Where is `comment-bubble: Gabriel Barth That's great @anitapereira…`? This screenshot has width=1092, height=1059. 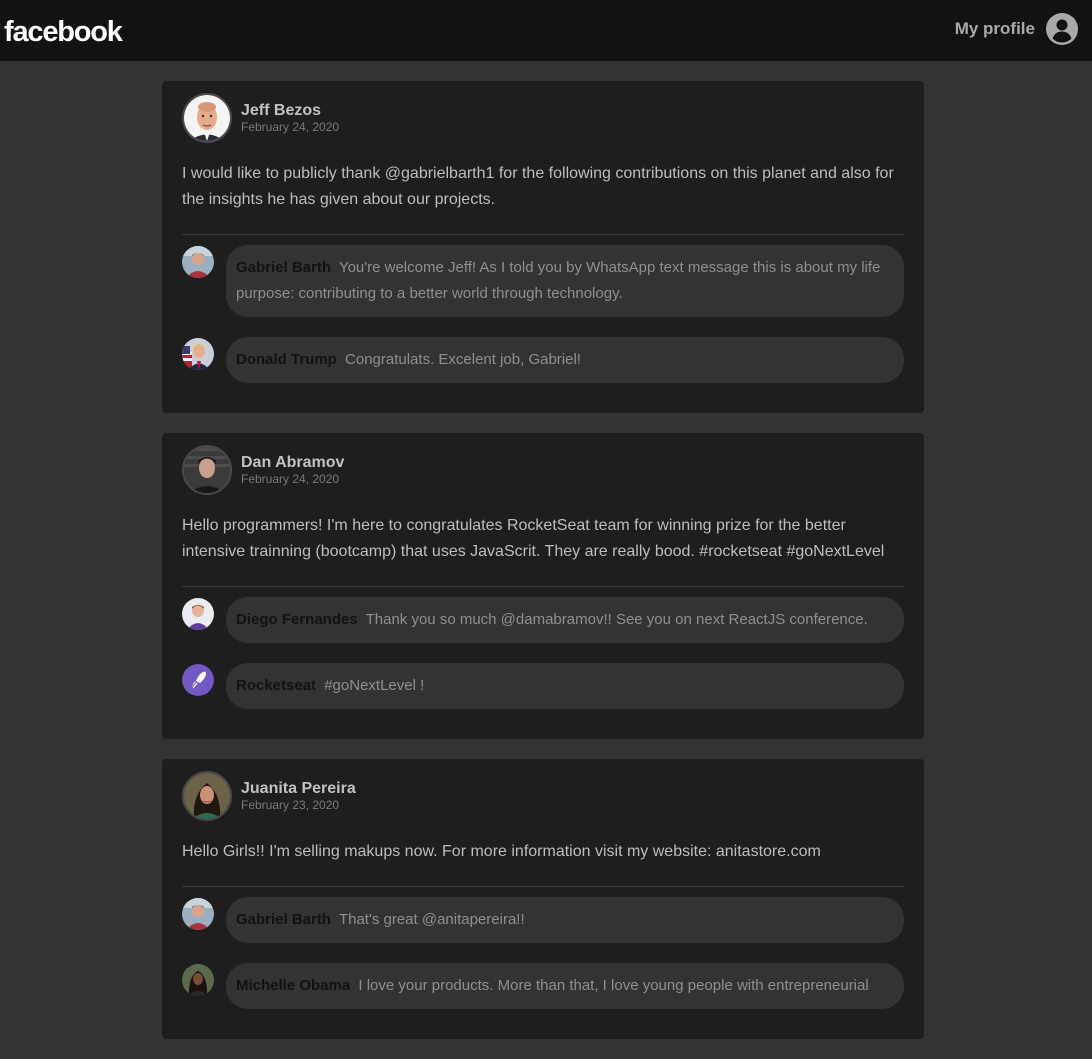 comment-bubble: Gabriel Barth That's great @anitapereira… is located at coordinates (565, 920).